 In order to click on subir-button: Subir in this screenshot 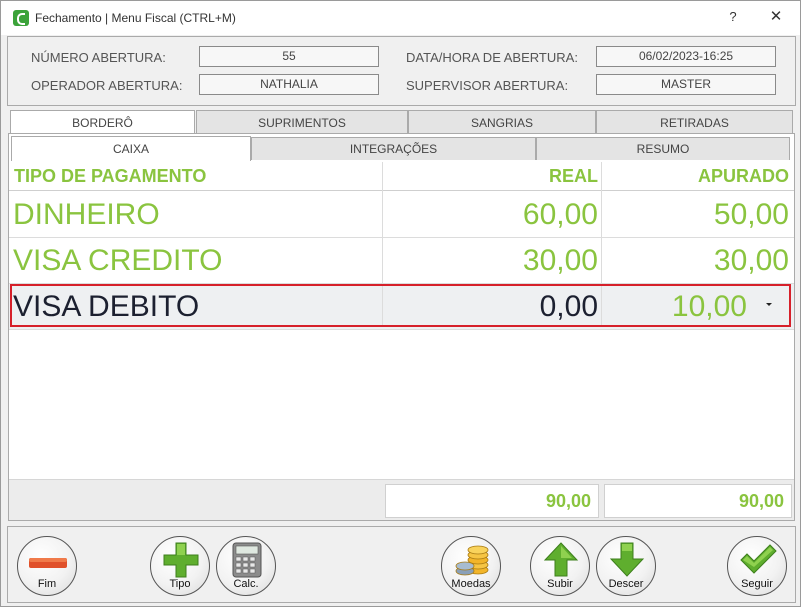, I will do `click(560, 566)`.